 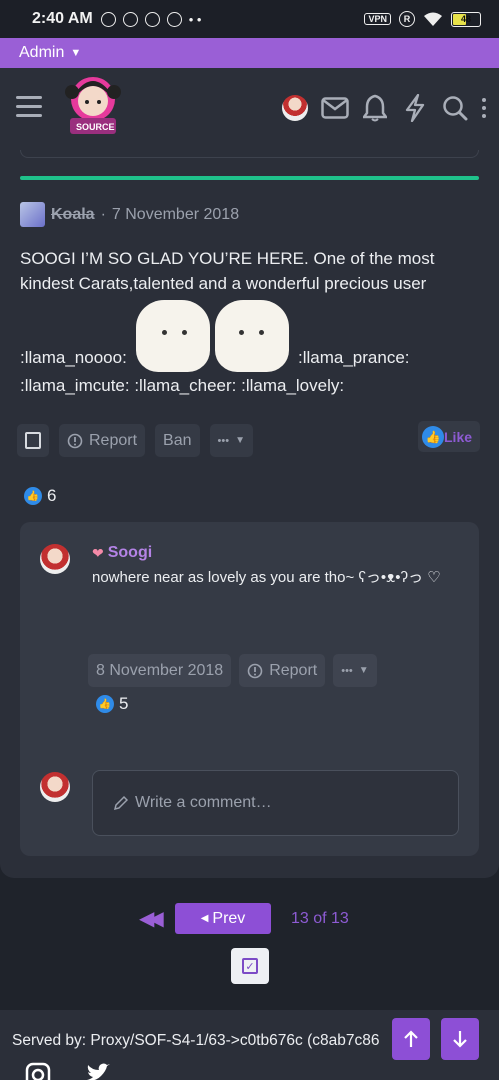 I want to click on like-button: 👍 Like, so click(x=449, y=436).